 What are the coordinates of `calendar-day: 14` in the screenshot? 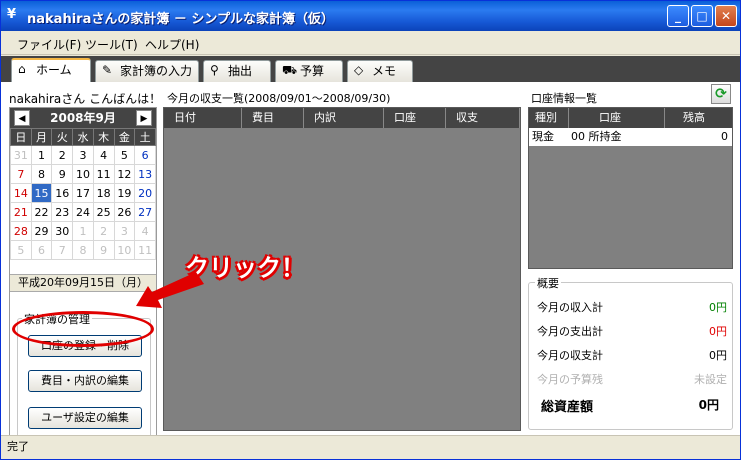 It's located at (21, 193).